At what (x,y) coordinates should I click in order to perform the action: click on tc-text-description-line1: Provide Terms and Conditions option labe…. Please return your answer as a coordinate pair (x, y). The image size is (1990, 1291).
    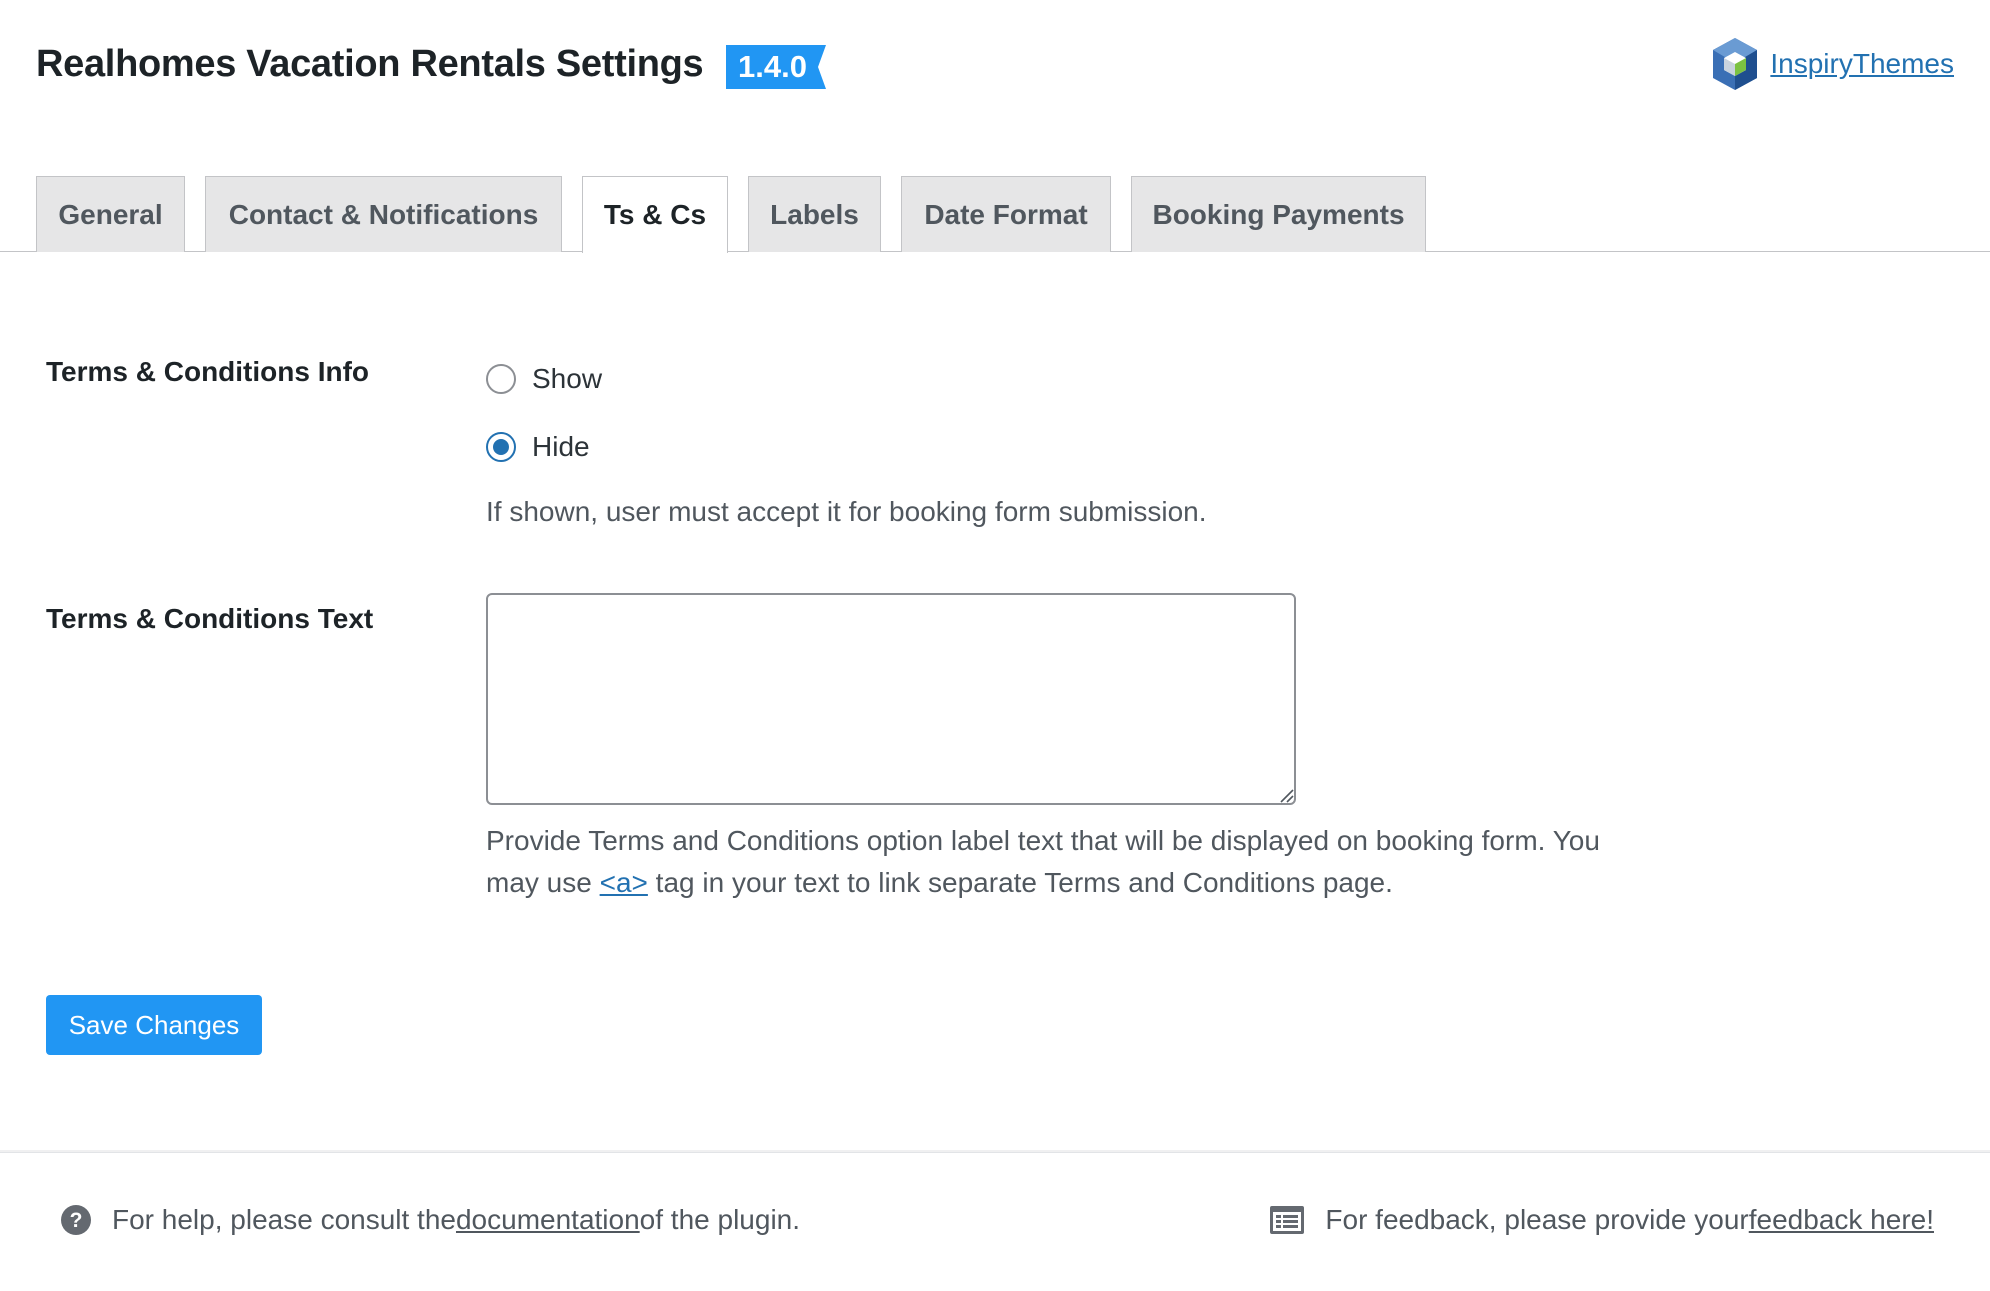
    Looking at the image, I should click on (1043, 840).